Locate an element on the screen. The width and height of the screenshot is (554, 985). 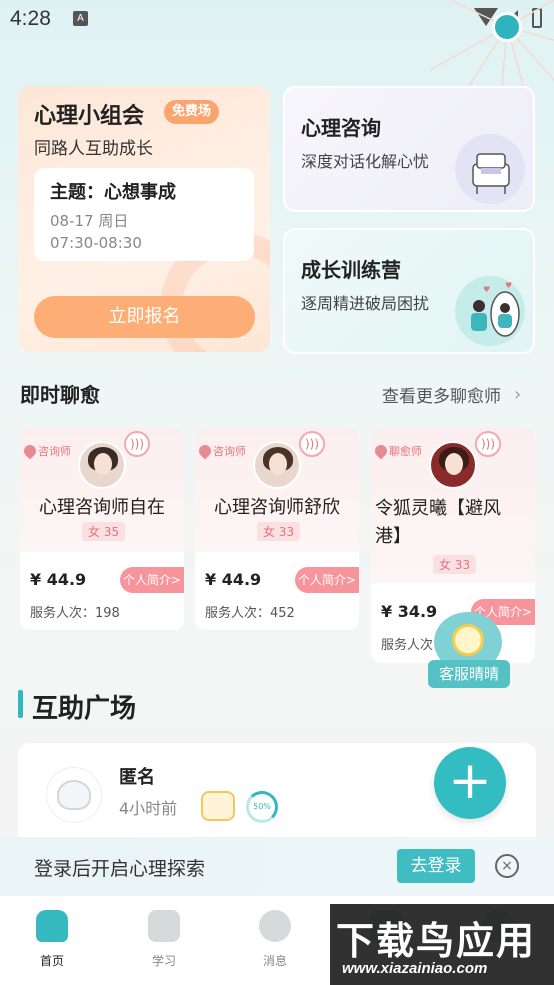
session-theme: 主题：心想事成 is located at coordinates (113, 192).